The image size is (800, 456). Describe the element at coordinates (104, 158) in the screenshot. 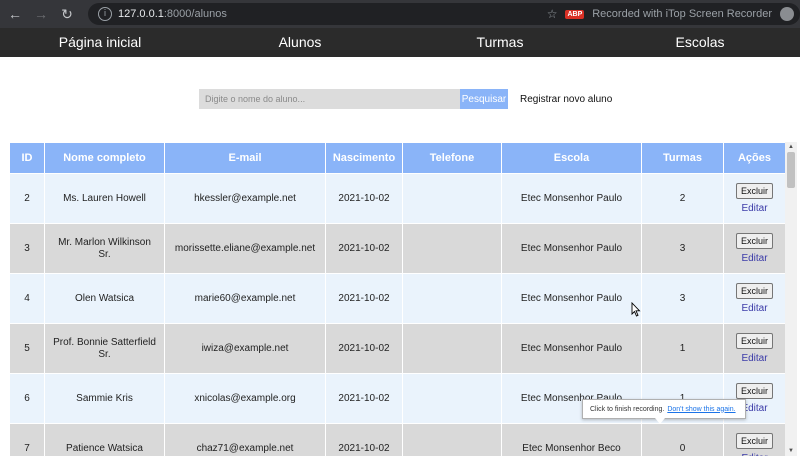

I see `column-header-name: Nome completo` at that location.